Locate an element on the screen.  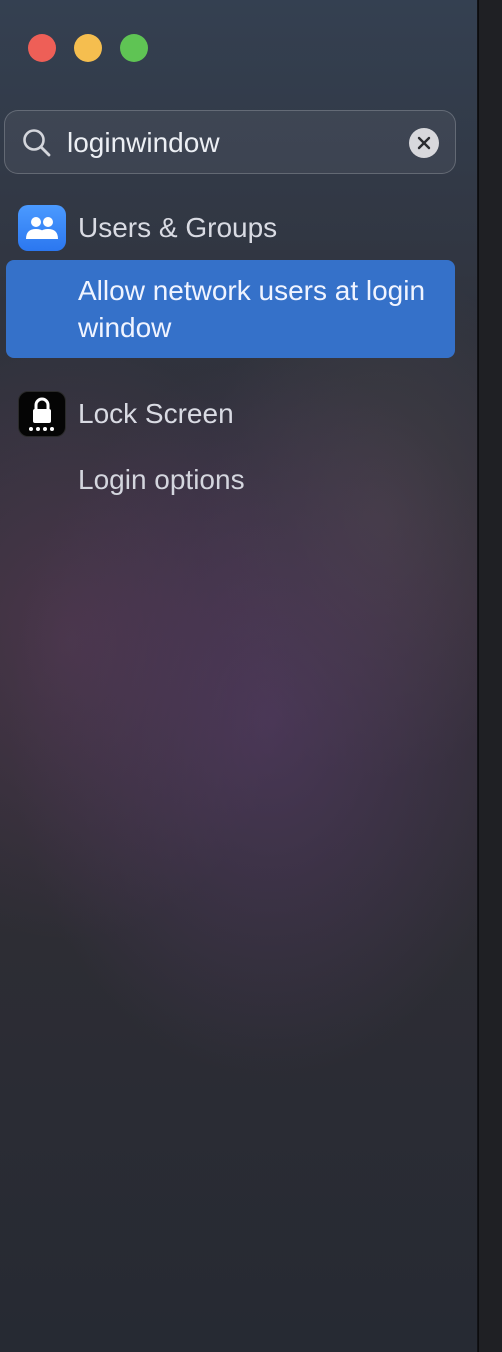
search-field: loginwindow is located at coordinates (230, 142).